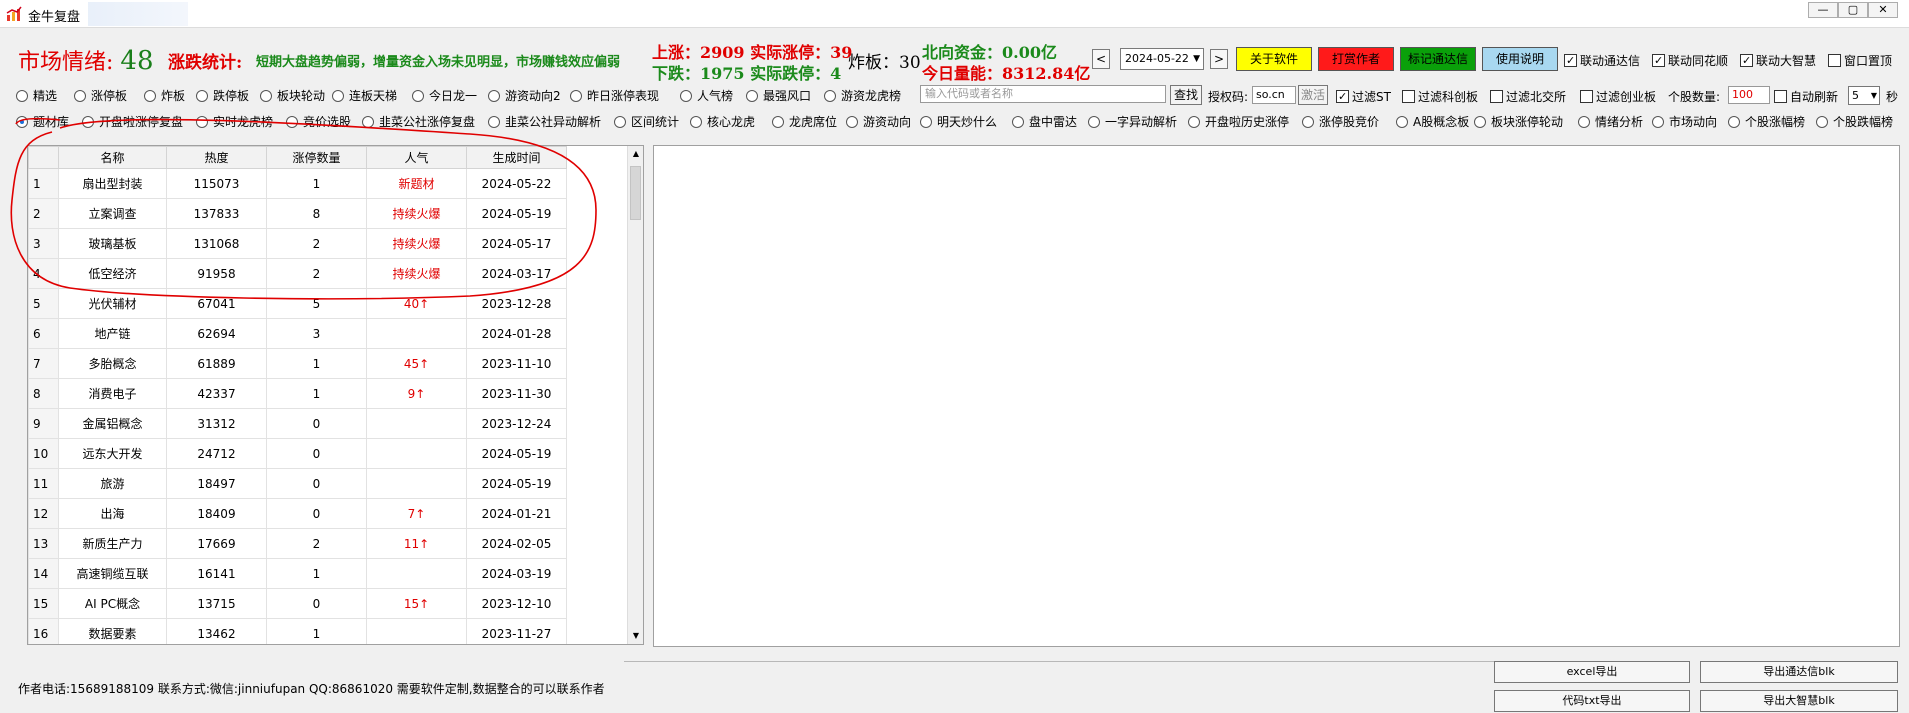 This screenshot has height=713, width=1909. Describe the element at coordinates (1438, 59) in the screenshot. I see `mark-tdx-button: 标记通达信` at that location.